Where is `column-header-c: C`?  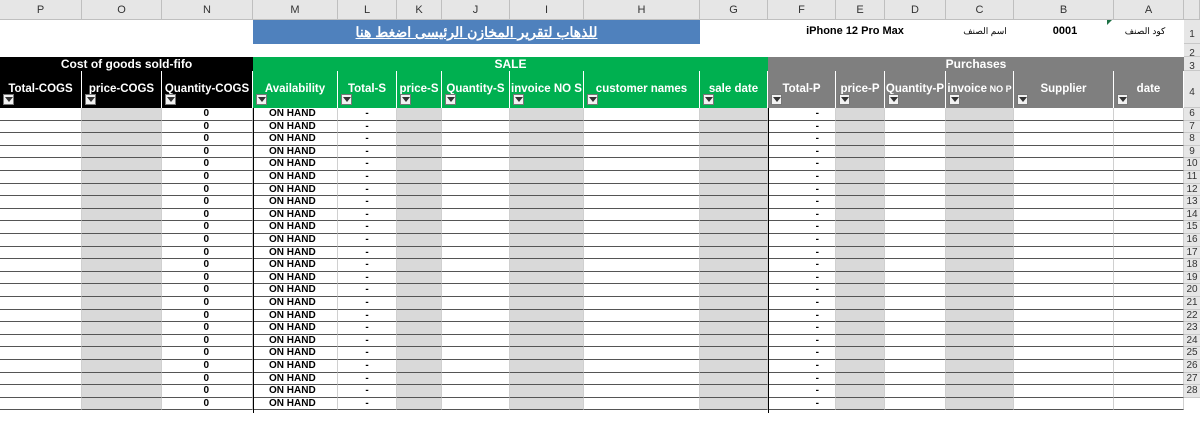 column-header-c: C is located at coordinates (980, 10).